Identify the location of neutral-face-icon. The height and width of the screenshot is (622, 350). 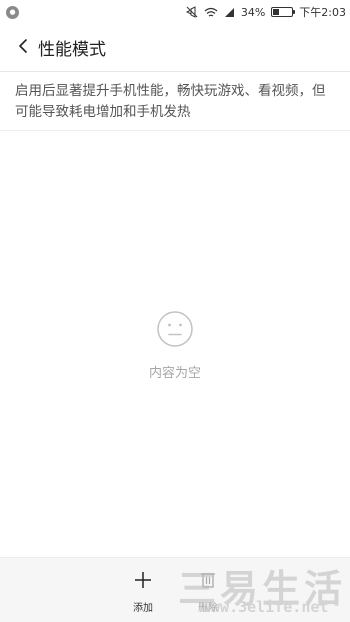
(175, 331).